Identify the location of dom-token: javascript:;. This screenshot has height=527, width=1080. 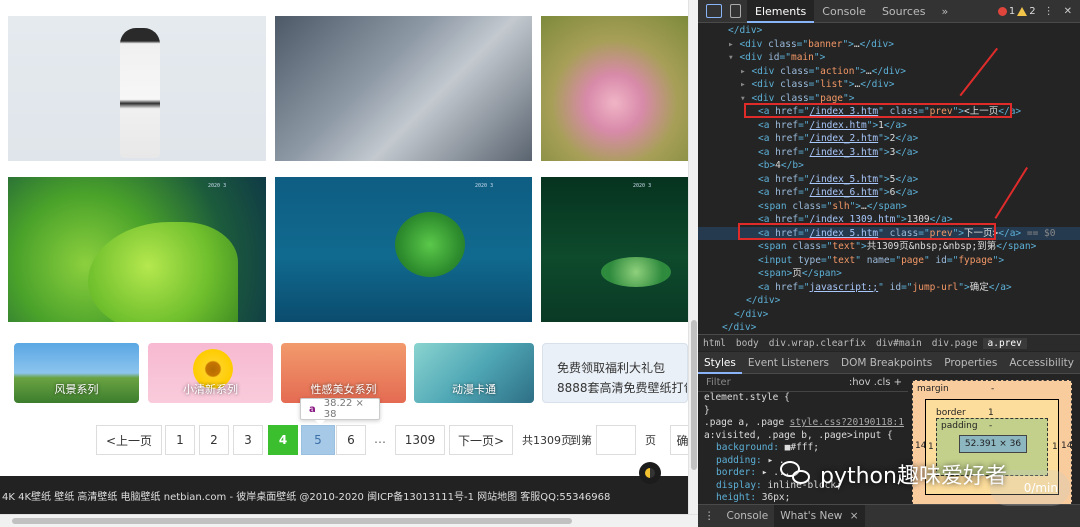
(844, 287).